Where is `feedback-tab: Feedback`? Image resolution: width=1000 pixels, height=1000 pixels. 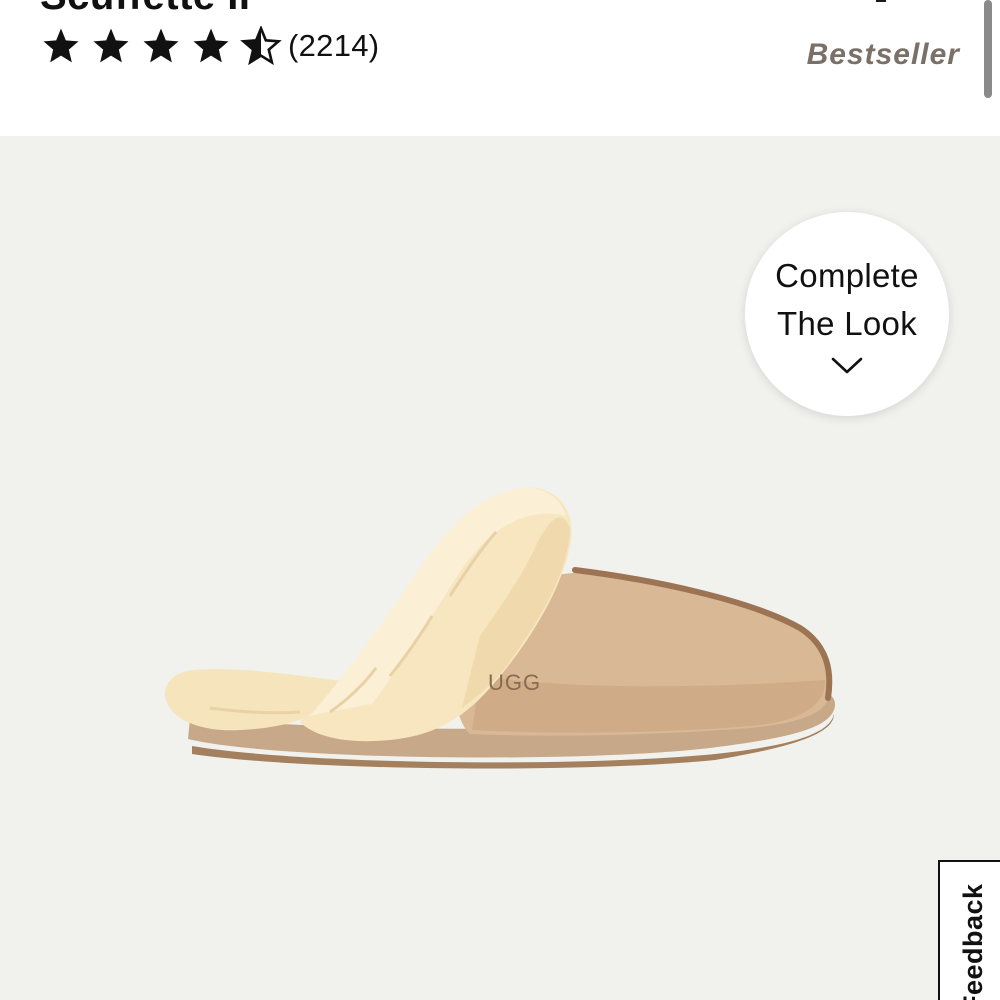 feedback-tab: Feedback is located at coordinates (969, 930).